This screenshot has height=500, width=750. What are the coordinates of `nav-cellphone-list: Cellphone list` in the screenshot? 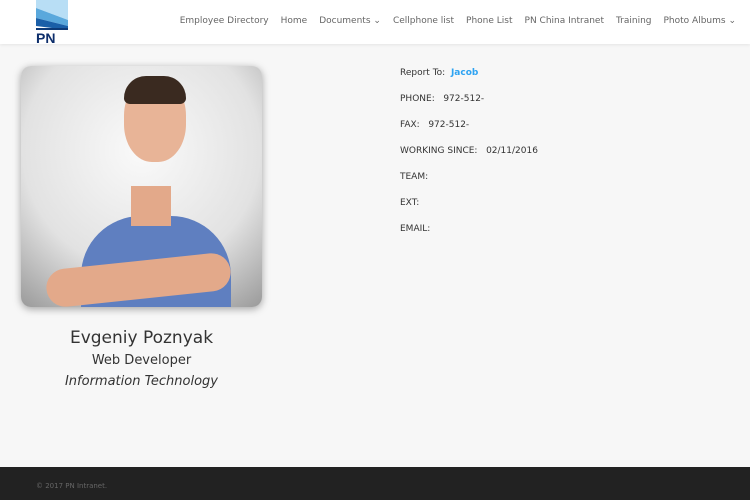 It's located at (423, 21).